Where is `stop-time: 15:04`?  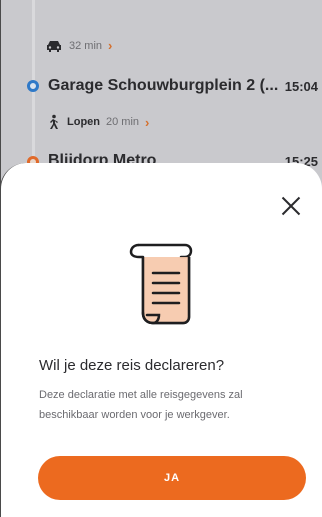
stop-time: 15:04 is located at coordinates (301, 86).